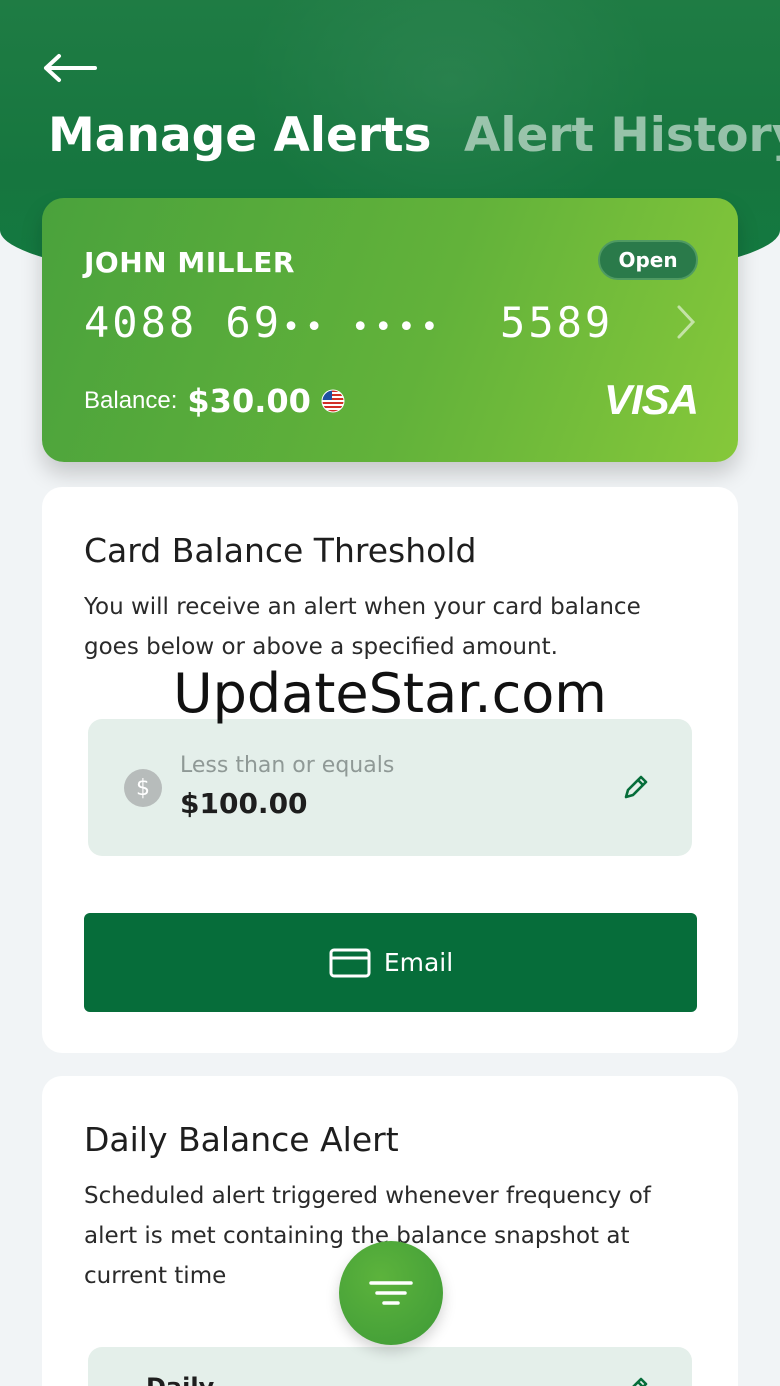 The image size is (780, 1386). I want to click on balance-amount: $30.00, so click(249, 401).